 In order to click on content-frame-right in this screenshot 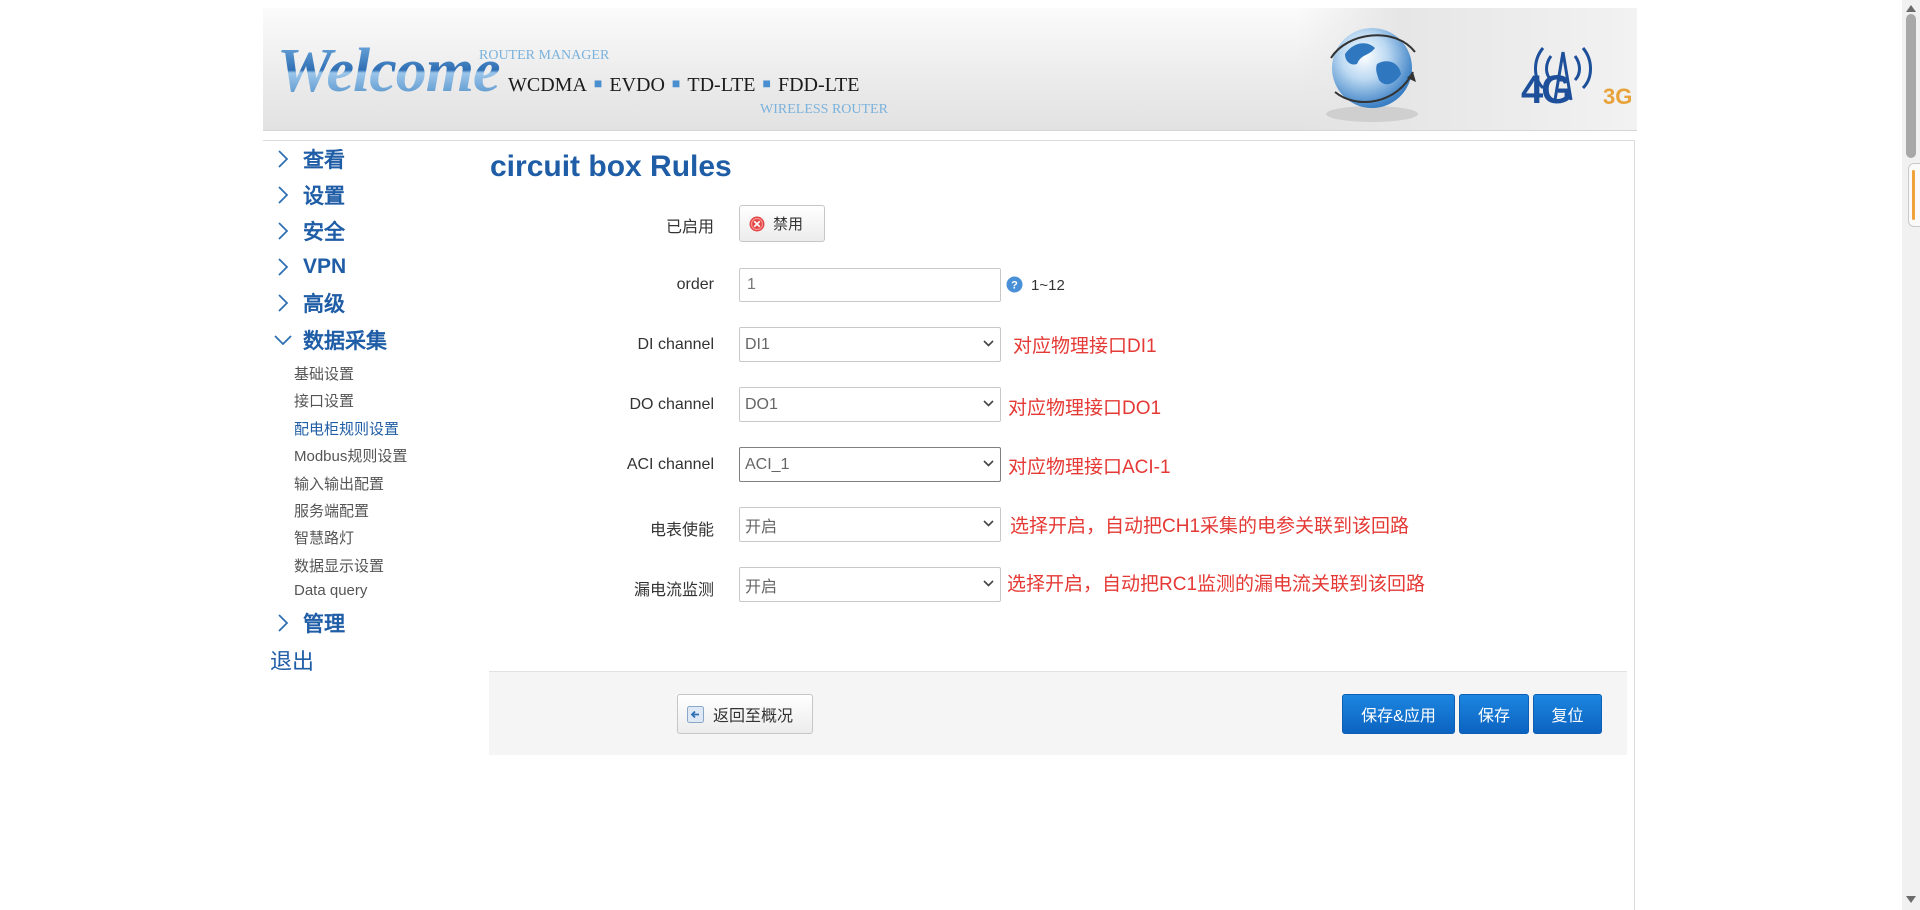, I will do `click(1634, 525)`.